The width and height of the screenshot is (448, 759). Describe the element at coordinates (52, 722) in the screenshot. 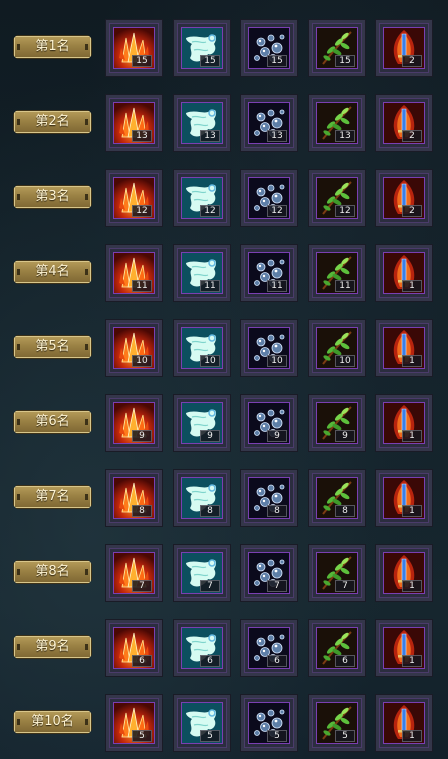

I see `rank-badge: 第10名` at that location.